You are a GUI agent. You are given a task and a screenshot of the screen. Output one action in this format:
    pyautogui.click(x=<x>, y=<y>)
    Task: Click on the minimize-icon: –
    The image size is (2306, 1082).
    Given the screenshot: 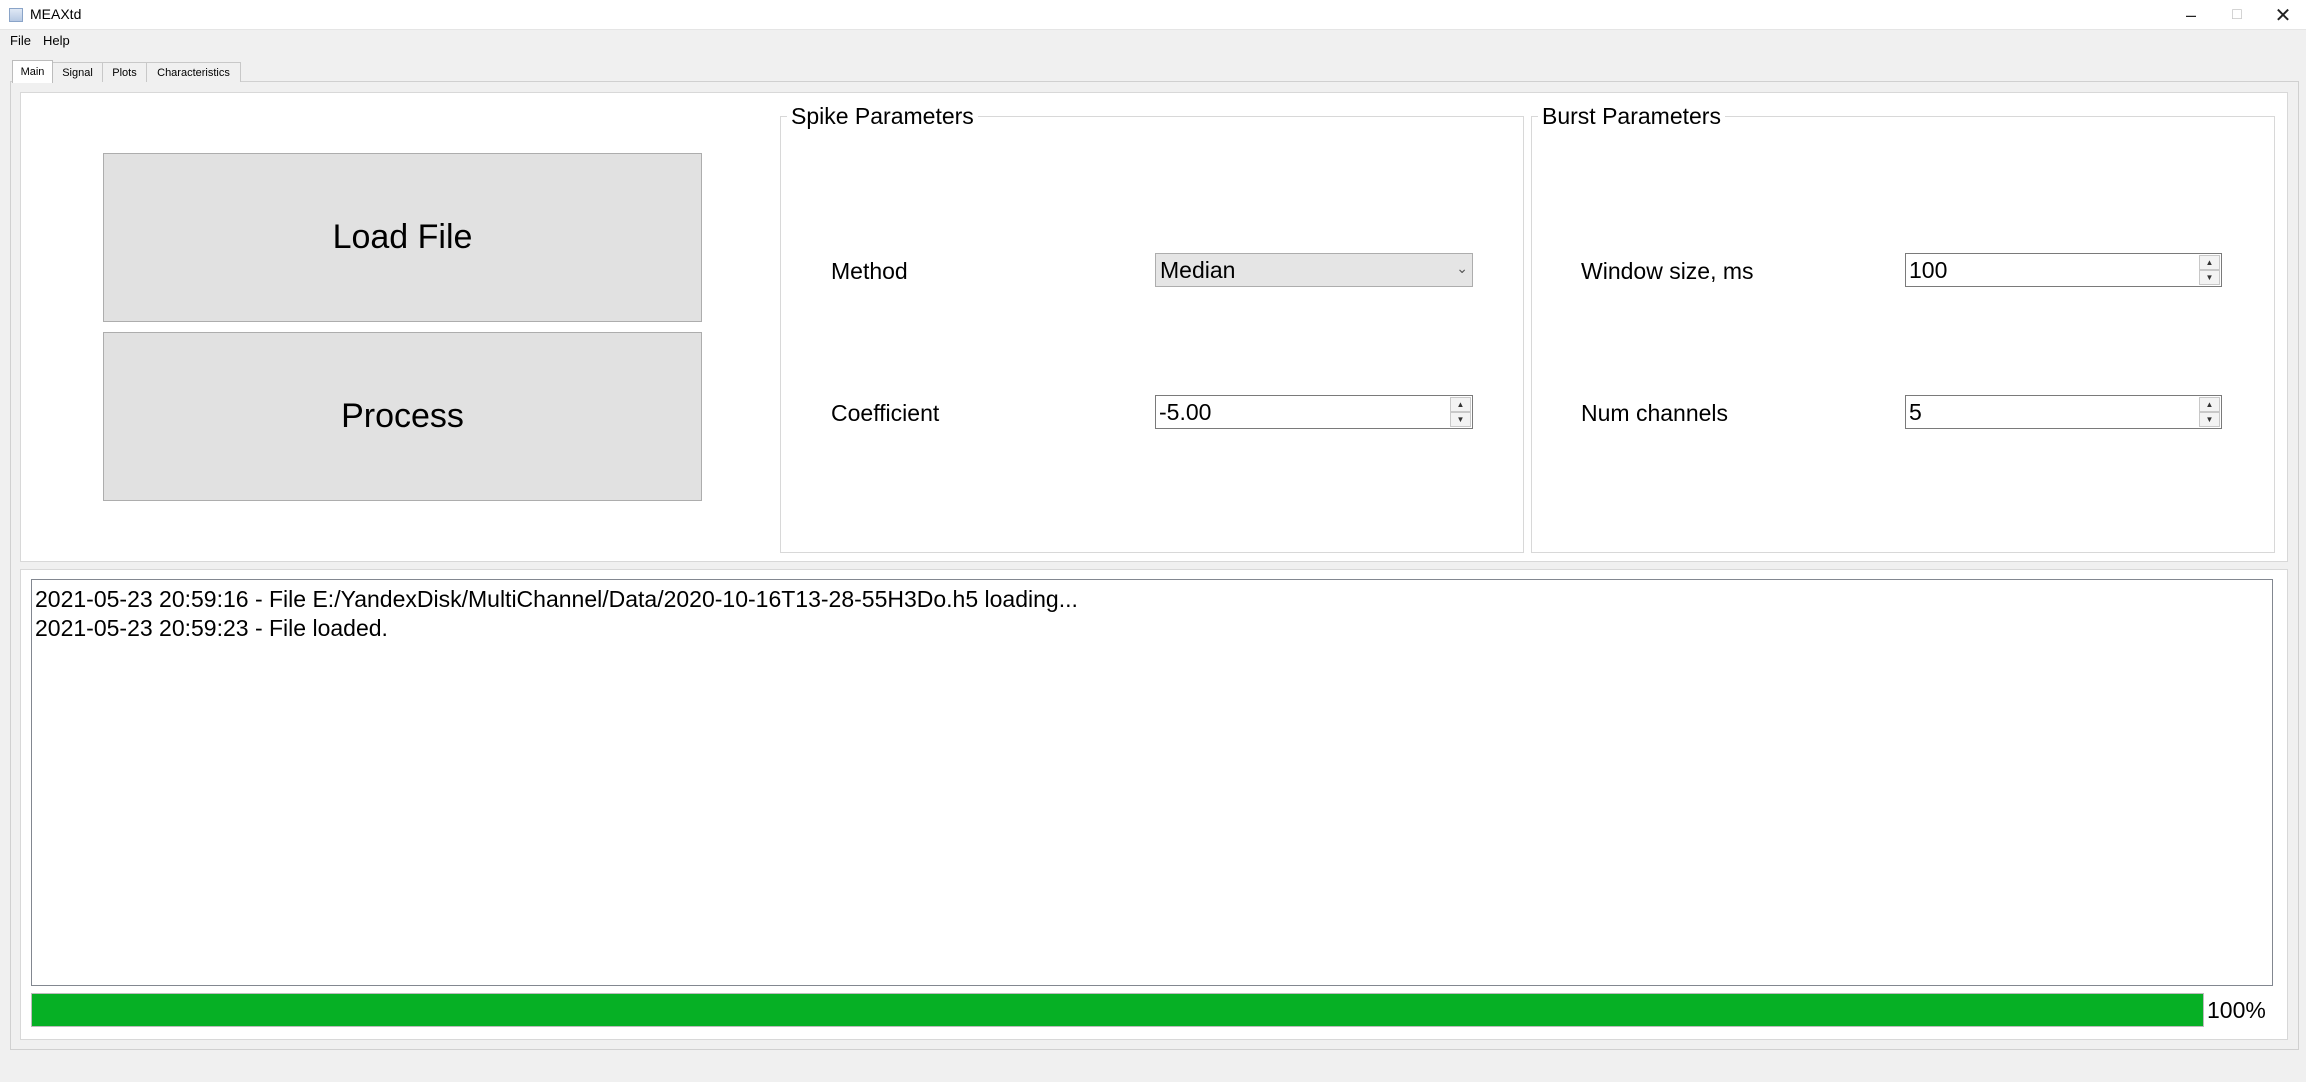 What is the action you would take?
    pyautogui.click(x=2191, y=15)
    